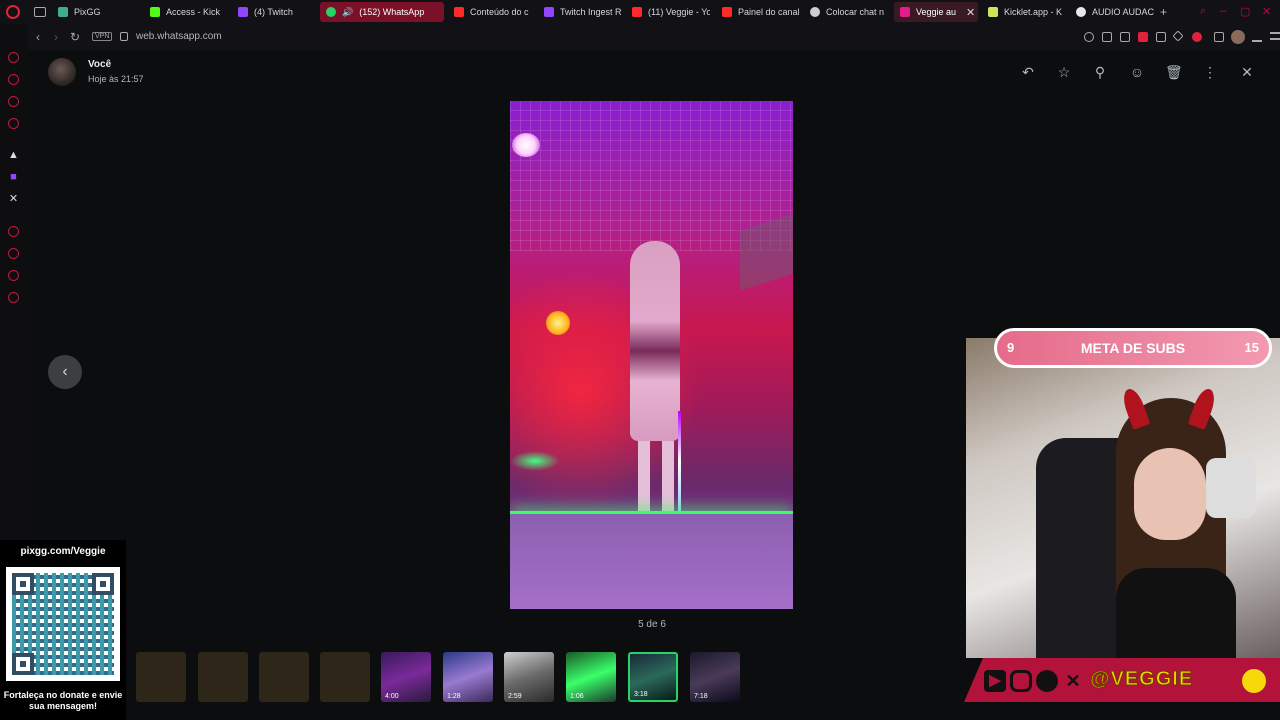 This screenshot has height=720, width=1280. I want to click on address-bar: ‹ › ↻ VPN web.whatsapp.com, so click(654, 37).